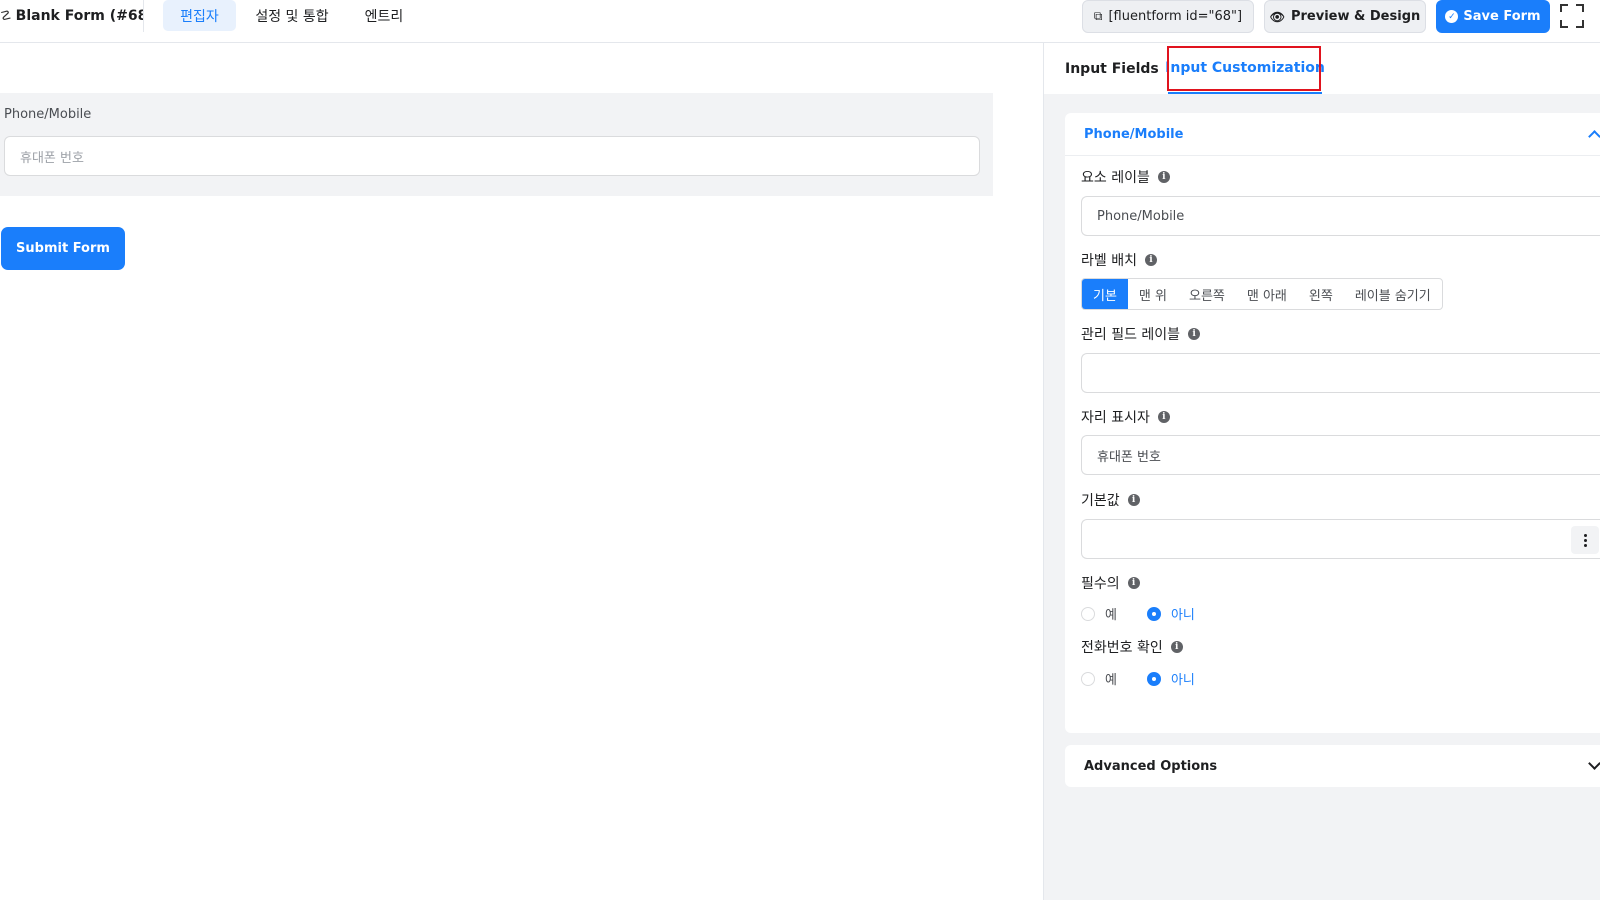  Describe the element at coordinates (1277, 16) in the screenshot. I see `eye-icon: 👁` at that location.